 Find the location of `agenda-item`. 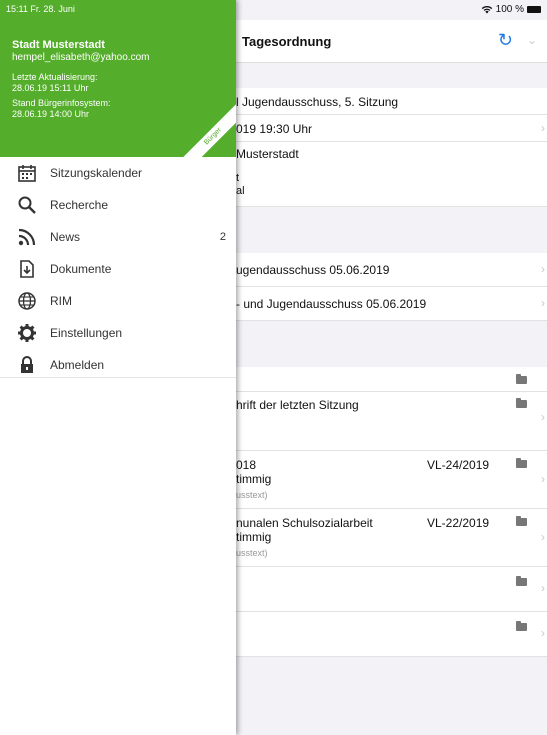

agenda-item is located at coordinates (391, 379).